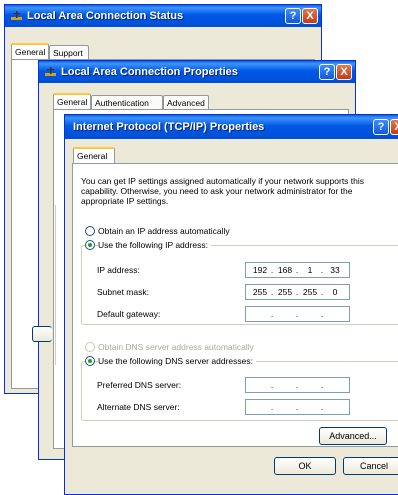 This screenshot has height=495, width=398. What do you see at coordinates (177, 361) in the screenshot?
I see `use-dns-label: Use the following DNS server addresses:` at bounding box center [177, 361].